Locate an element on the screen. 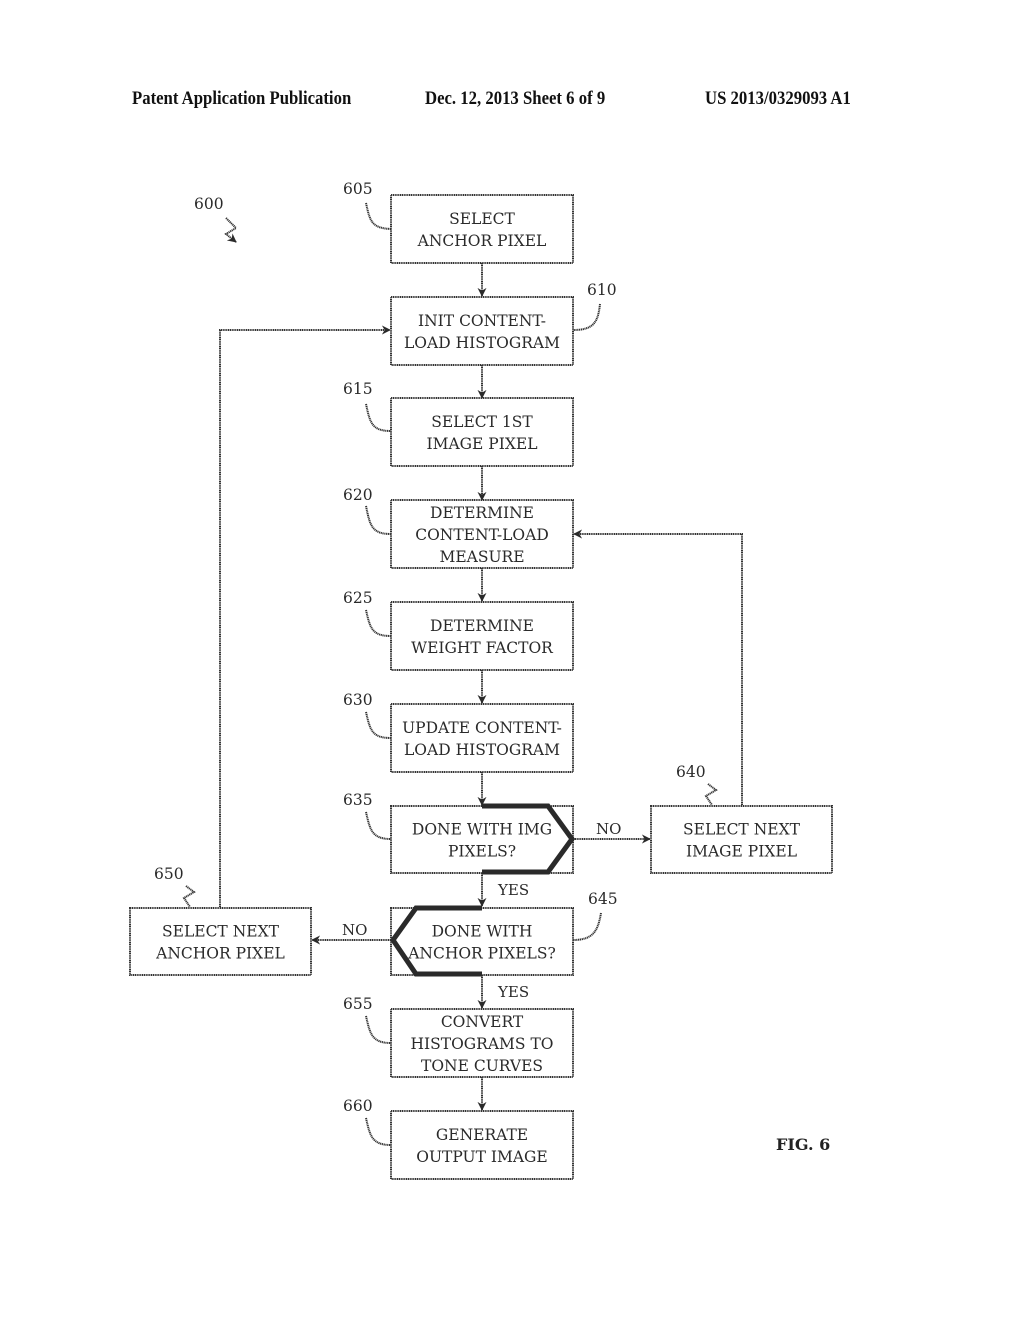 This screenshot has width=1024, height=1320. node-label-620-line-1: DETERMINE is located at coordinates (482, 513).